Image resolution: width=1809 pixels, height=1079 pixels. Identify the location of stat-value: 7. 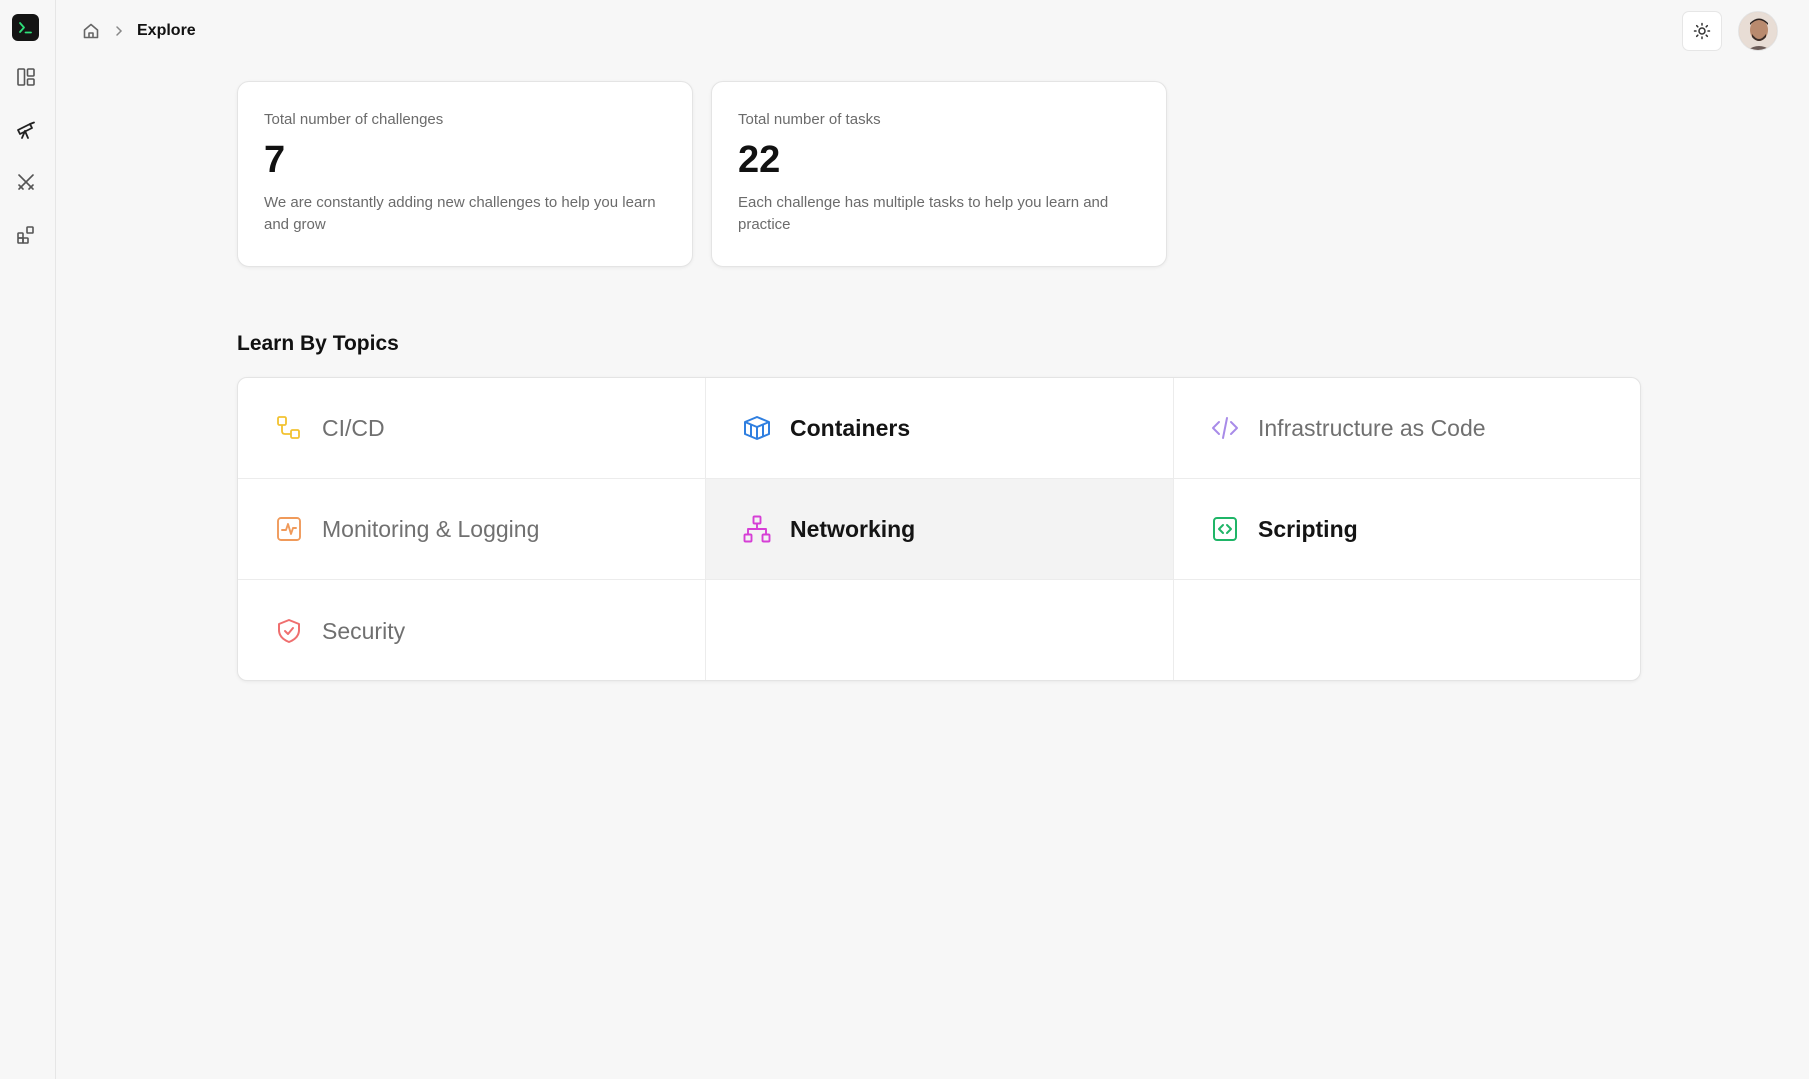
(275, 160).